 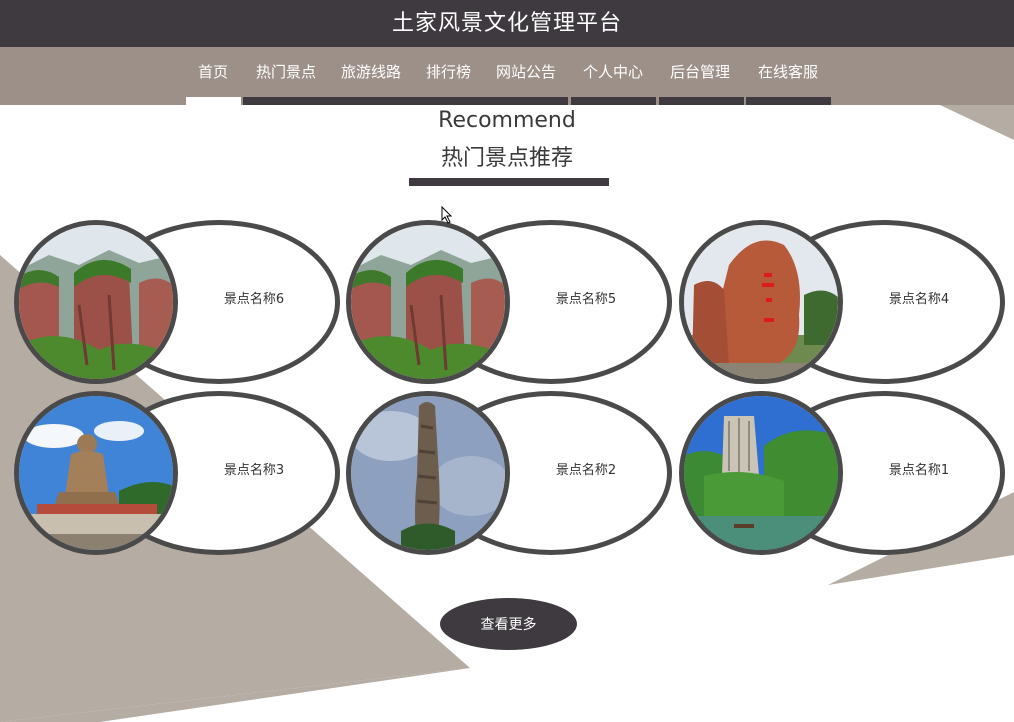 I want to click on main-nav: 首页 热门景点 旅游线路 排行榜 网站公告 个人中心 后台管理 在线客服, so click(x=507, y=76).